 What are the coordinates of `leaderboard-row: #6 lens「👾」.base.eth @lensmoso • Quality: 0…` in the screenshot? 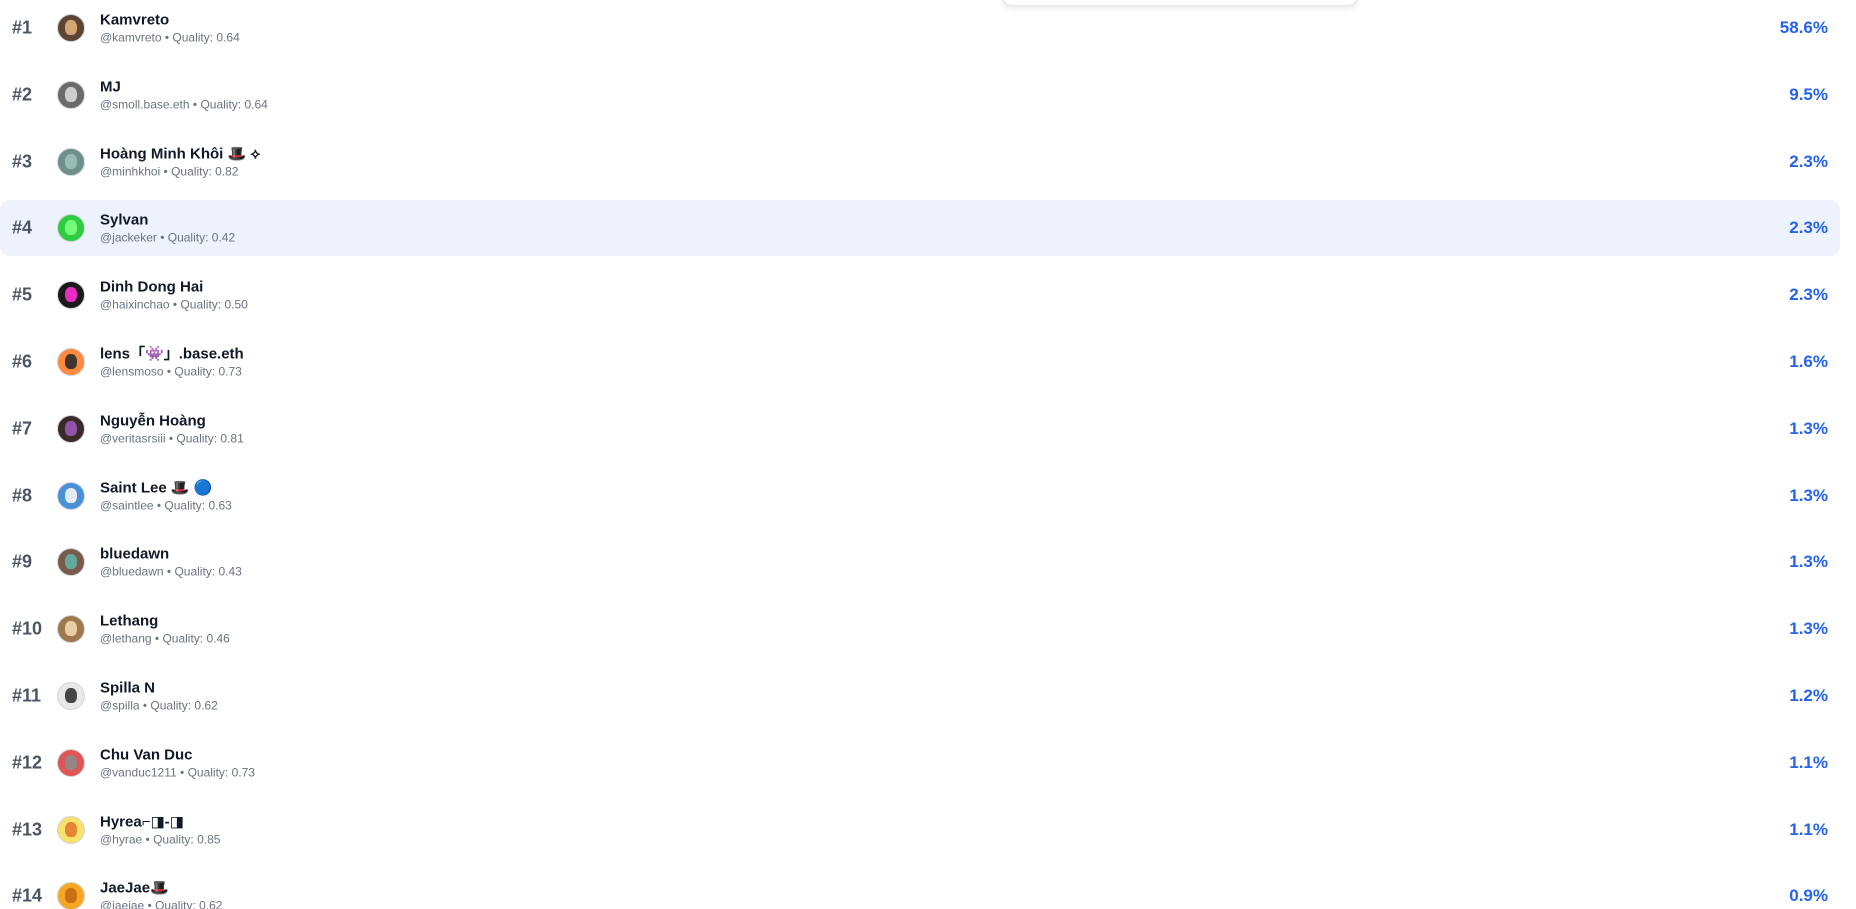 It's located at (920, 362).